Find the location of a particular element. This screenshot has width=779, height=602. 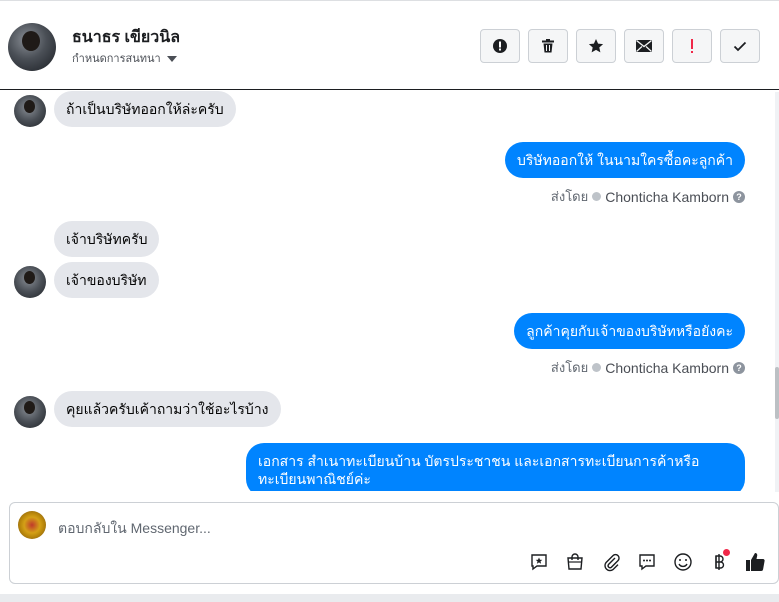

message-line: ทะเบียนพาณิชย์ค่ะ is located at coordinates (314, 479).